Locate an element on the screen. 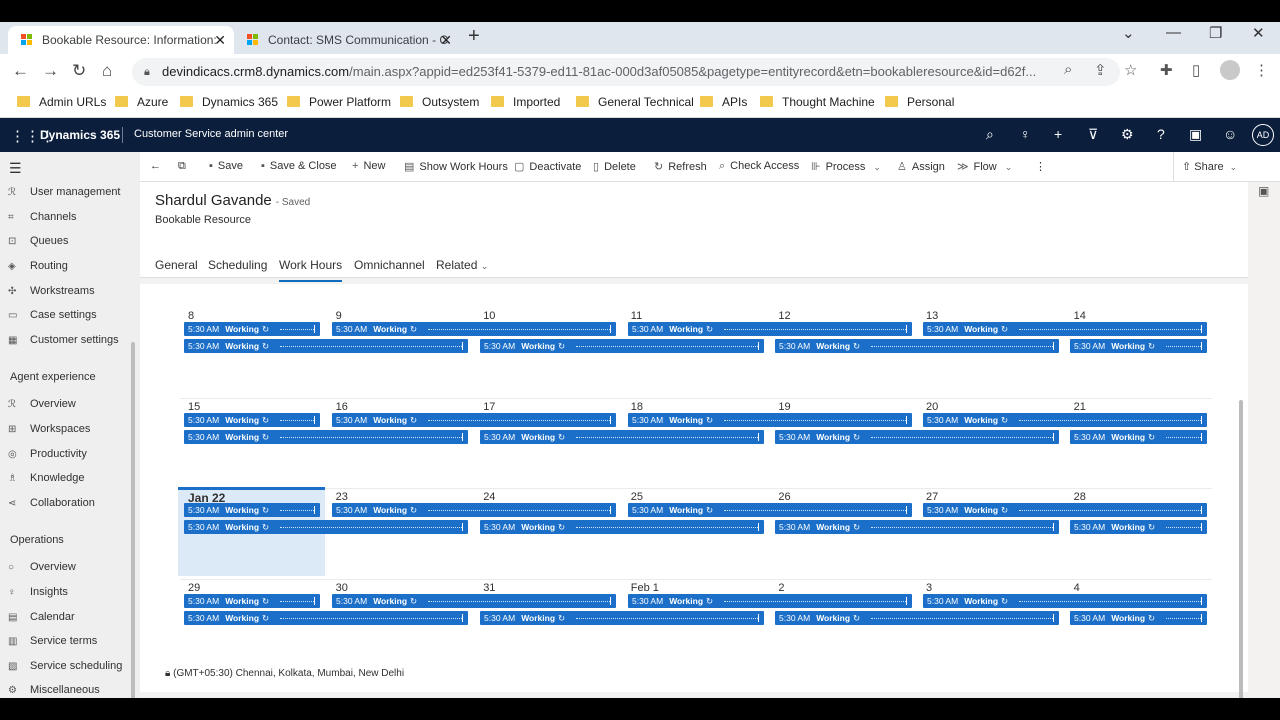  zoom-icon: ⌕ is located at coordinates (1068, 69).